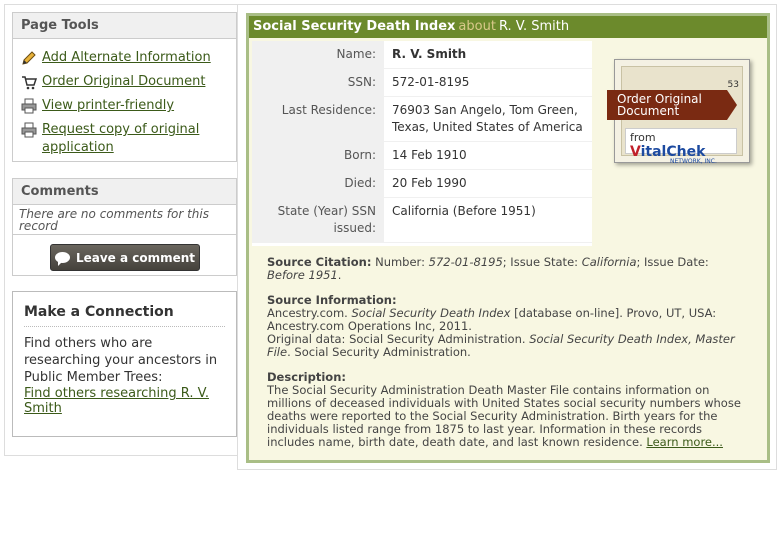  Describe the element at coordinates (318, 55) in the screenshot. I see `field-label: Name:` at that location.